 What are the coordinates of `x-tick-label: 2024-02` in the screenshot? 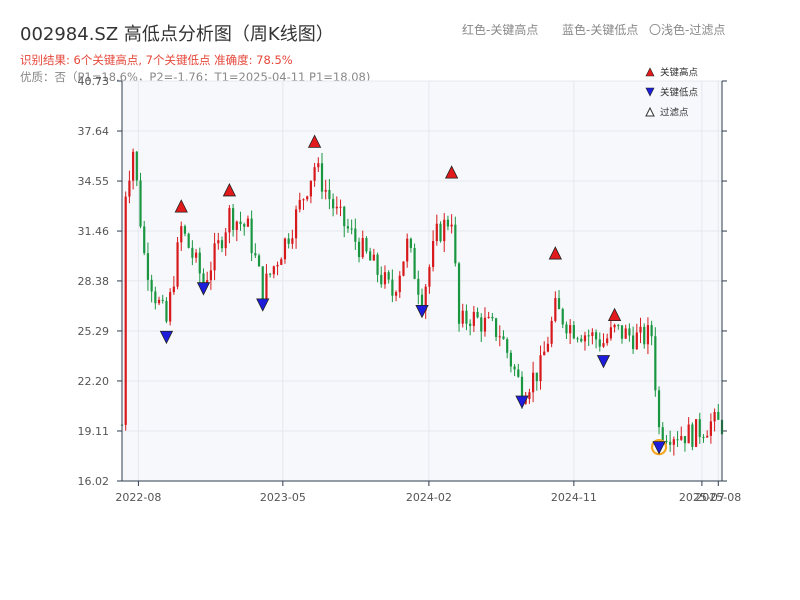 It's located at (429, 497).